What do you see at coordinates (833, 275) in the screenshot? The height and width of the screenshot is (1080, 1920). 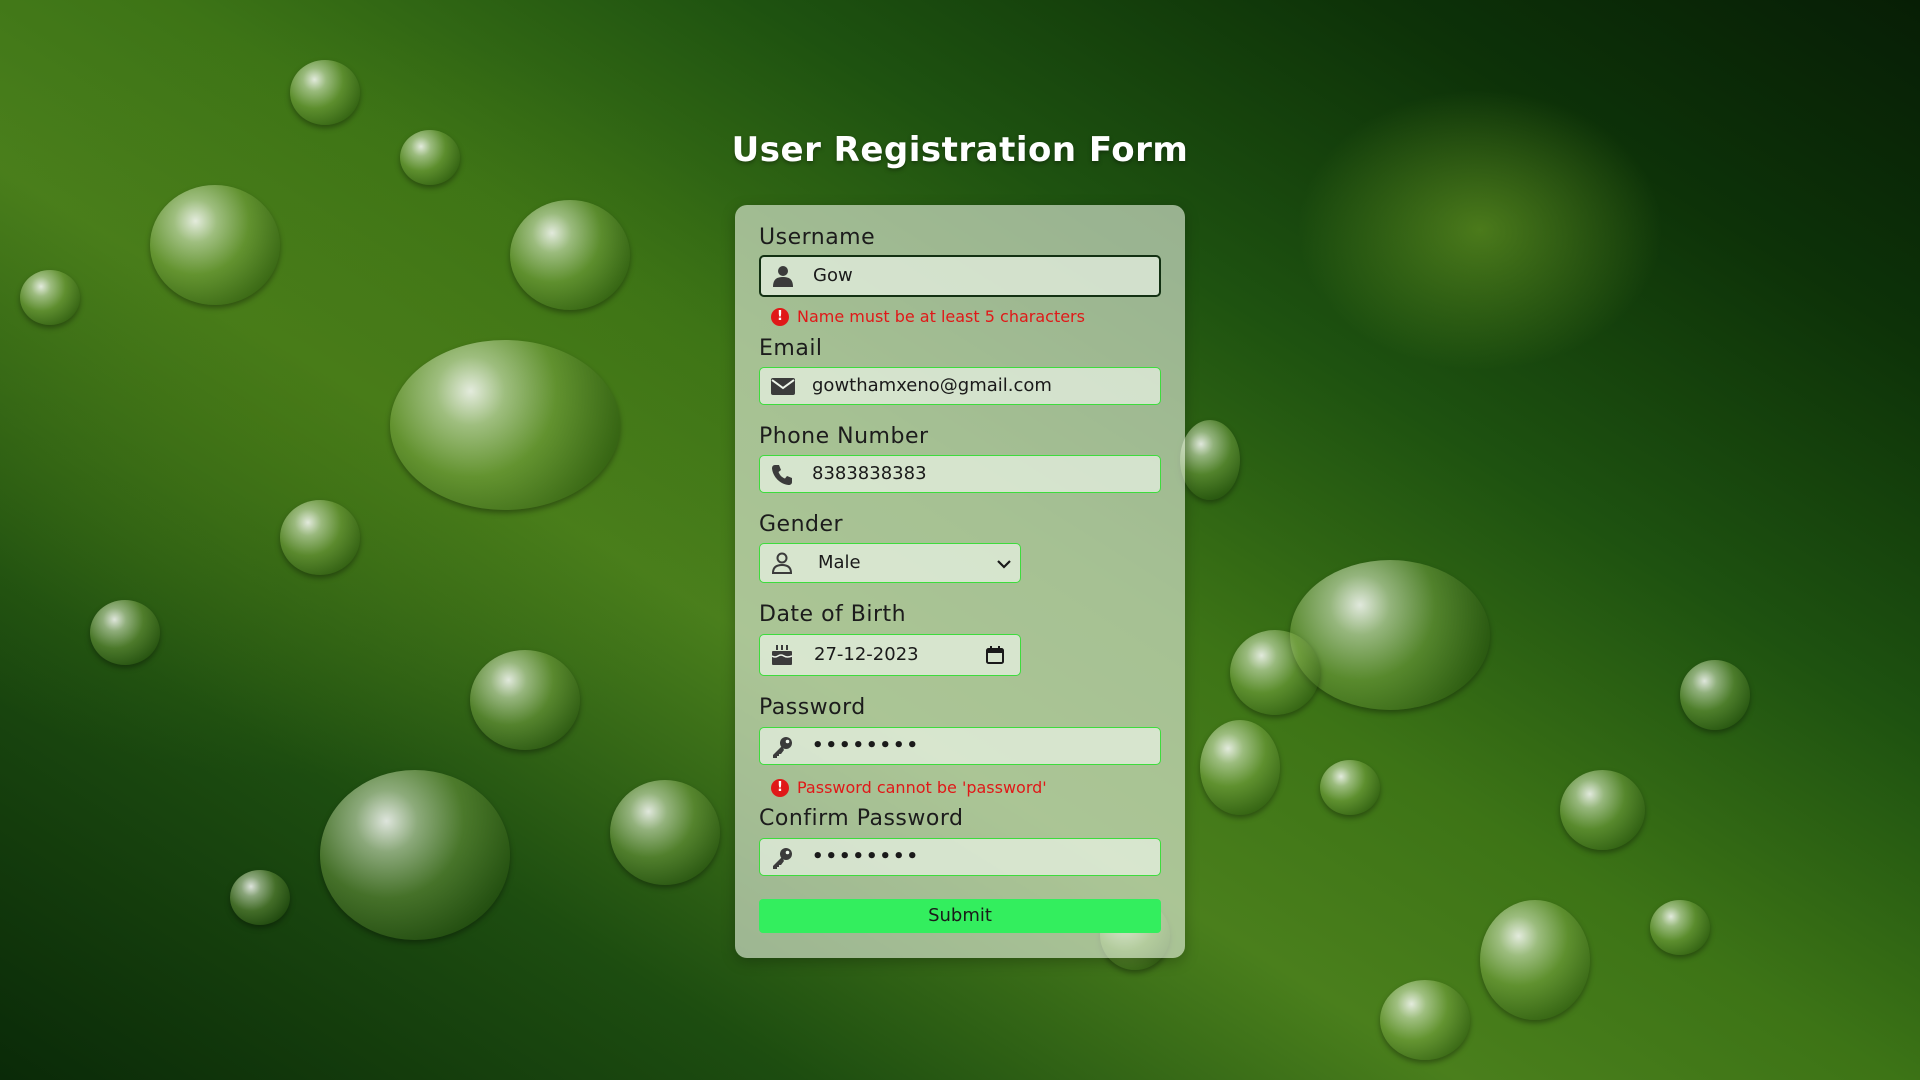 I see `username-value: Gow` at bounding box center [833, 275].